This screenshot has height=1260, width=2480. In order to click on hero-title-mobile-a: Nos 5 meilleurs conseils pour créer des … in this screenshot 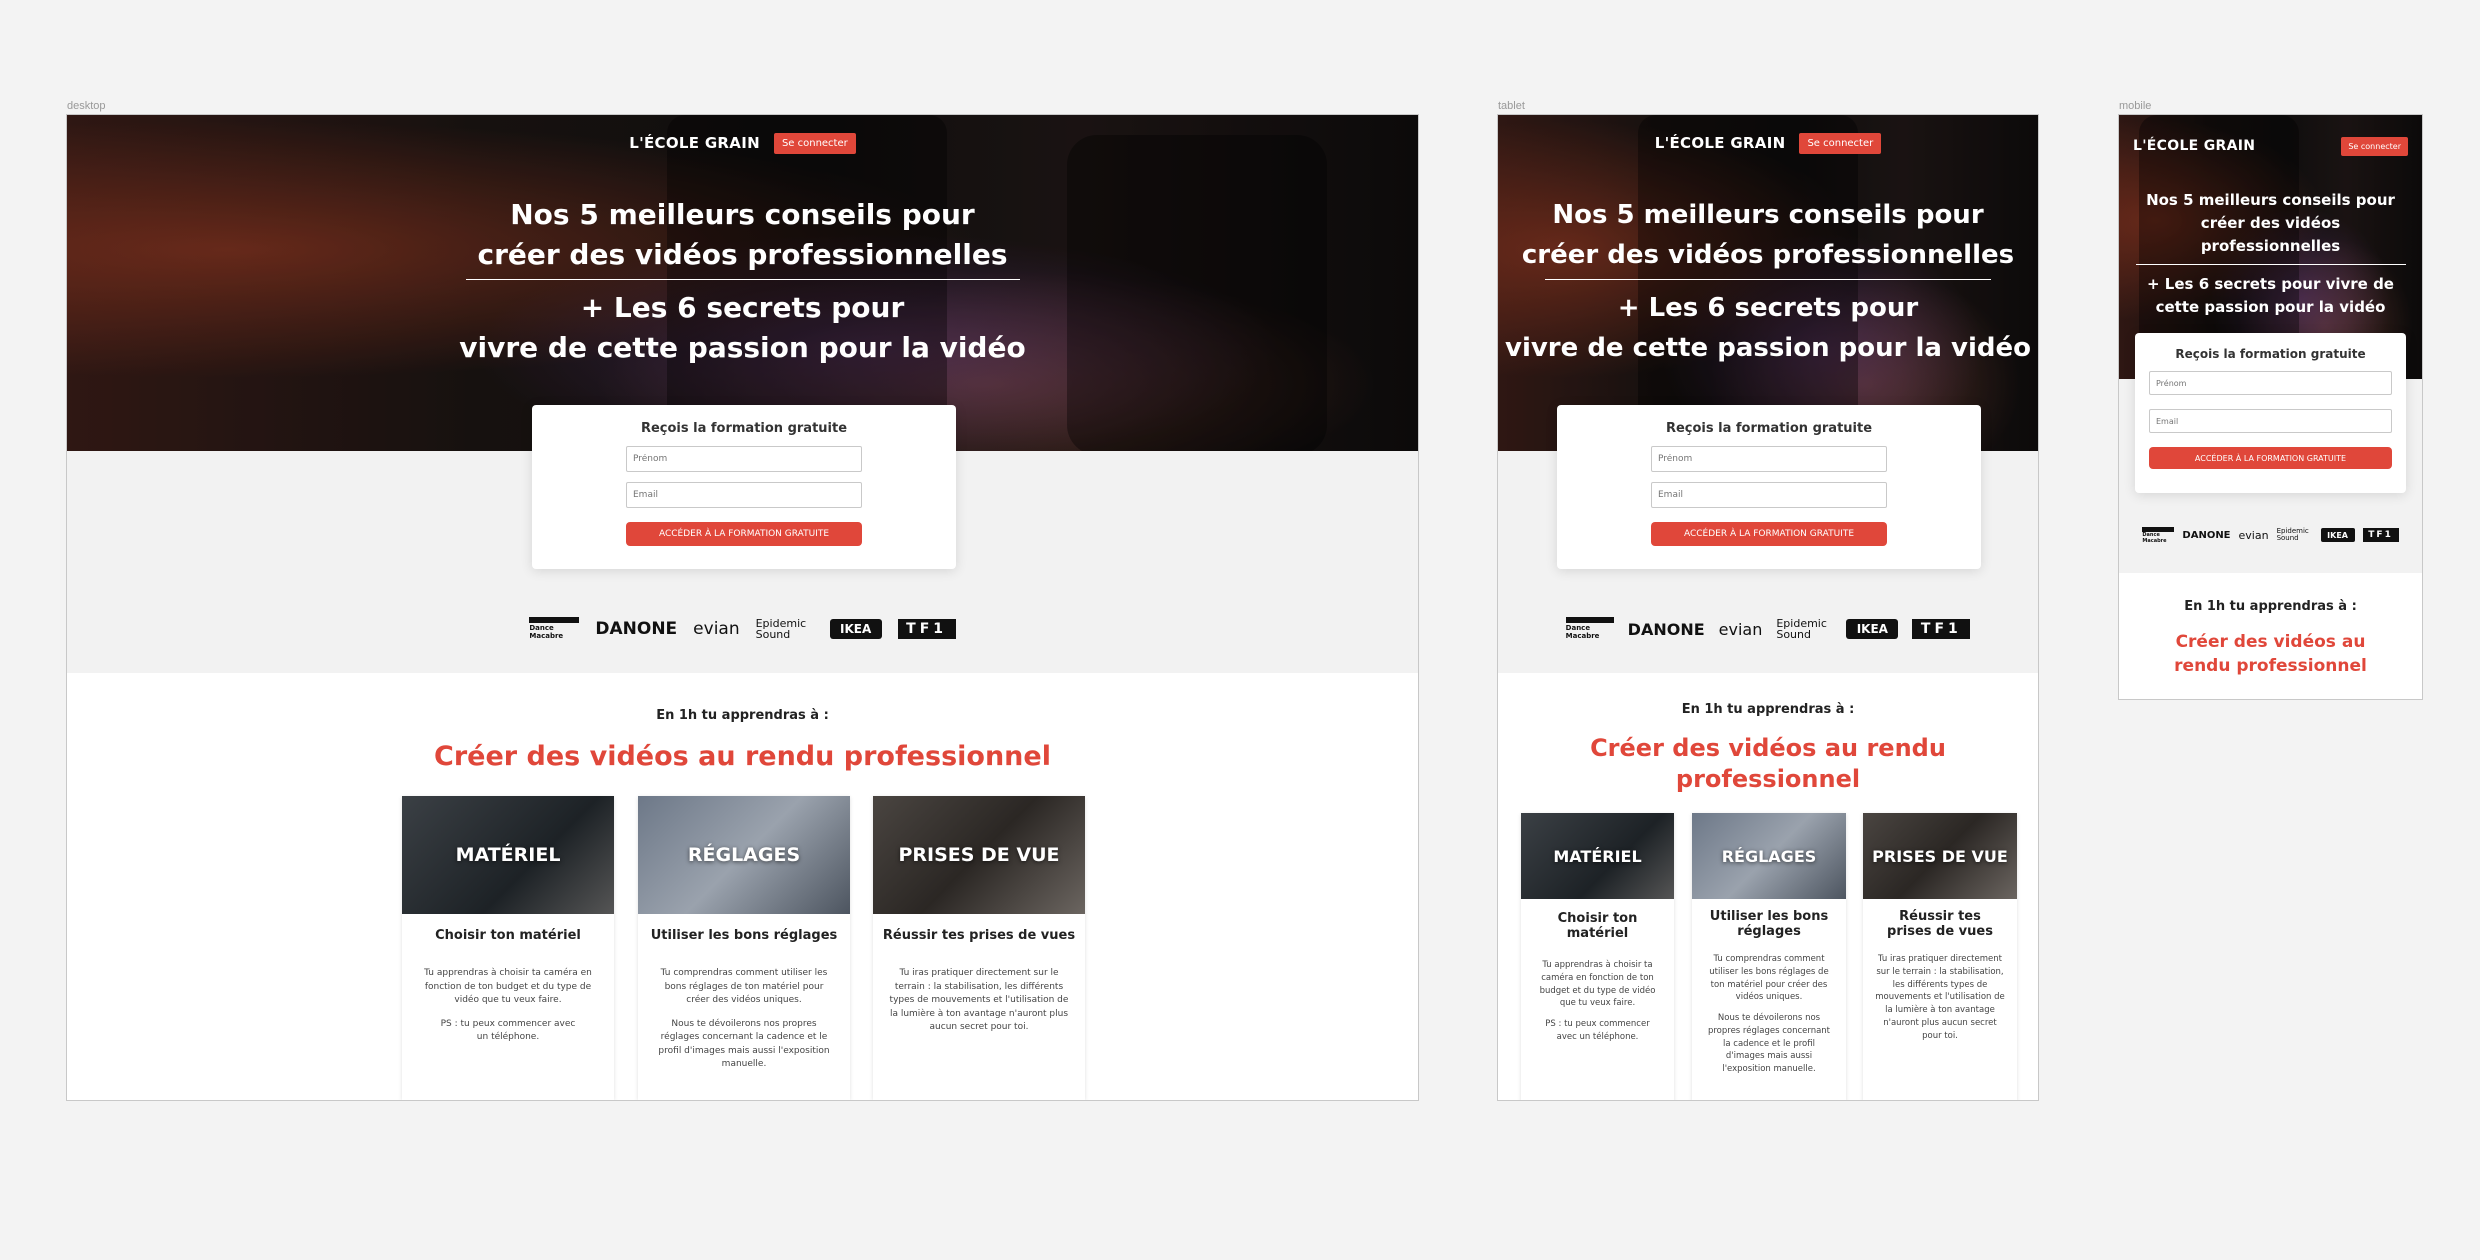, I will do `click(2270, 223)`.